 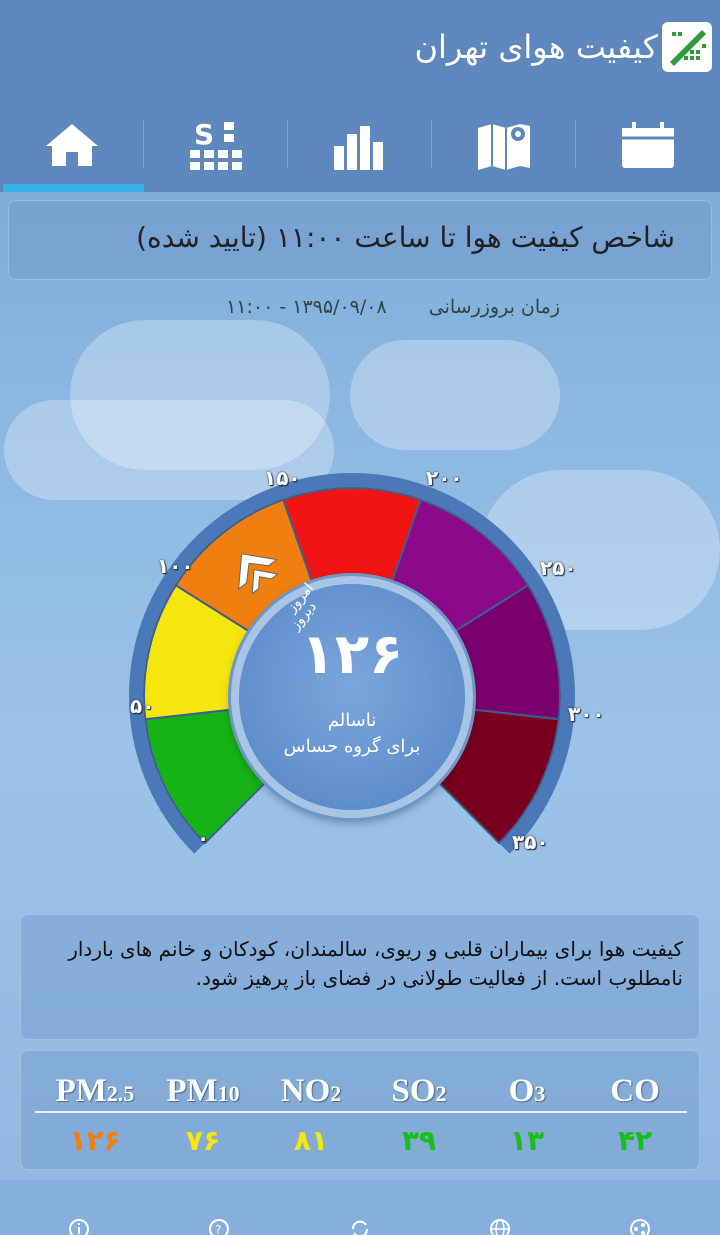 What do you see at coordinates (360, 1207) in the screenshot?
I see `bottom-bar: ?` at bounding box center [360, 1207].